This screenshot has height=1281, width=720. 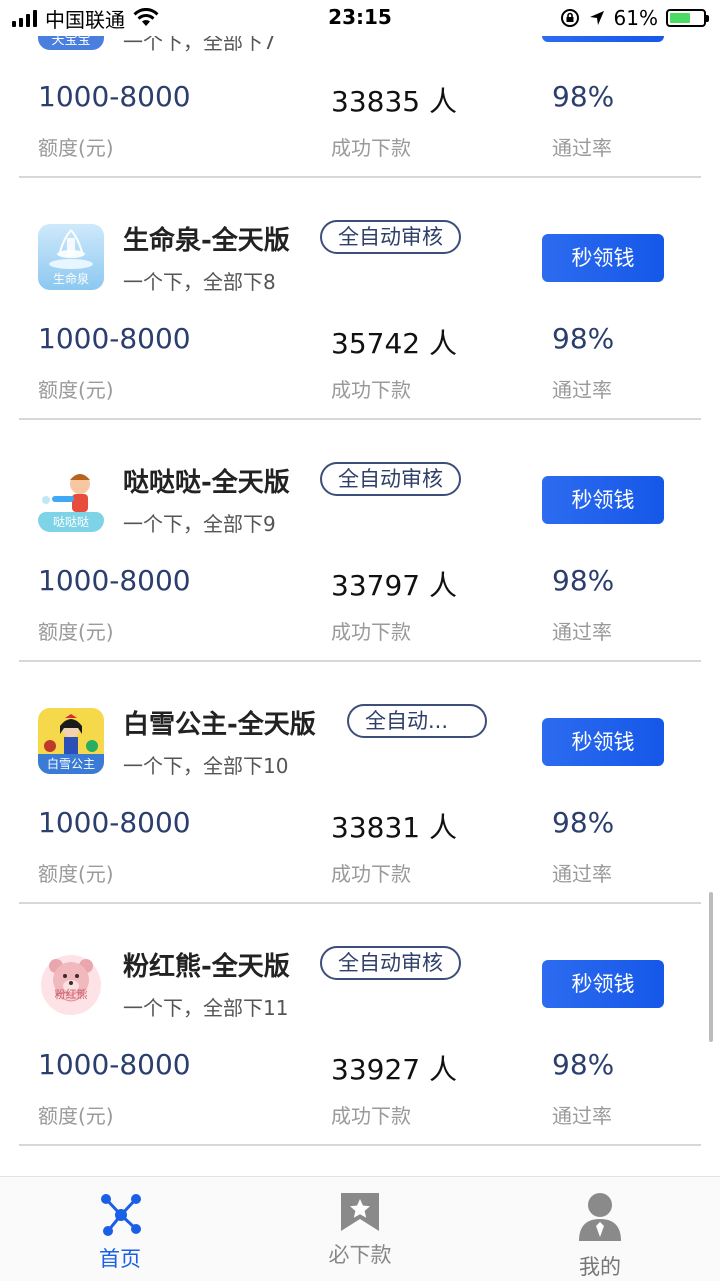 What do you see at coordinates (71, 499) in the screenshot?
I see `app-icon-dadada: 哒哒哒` at bounding box center [71, 499].